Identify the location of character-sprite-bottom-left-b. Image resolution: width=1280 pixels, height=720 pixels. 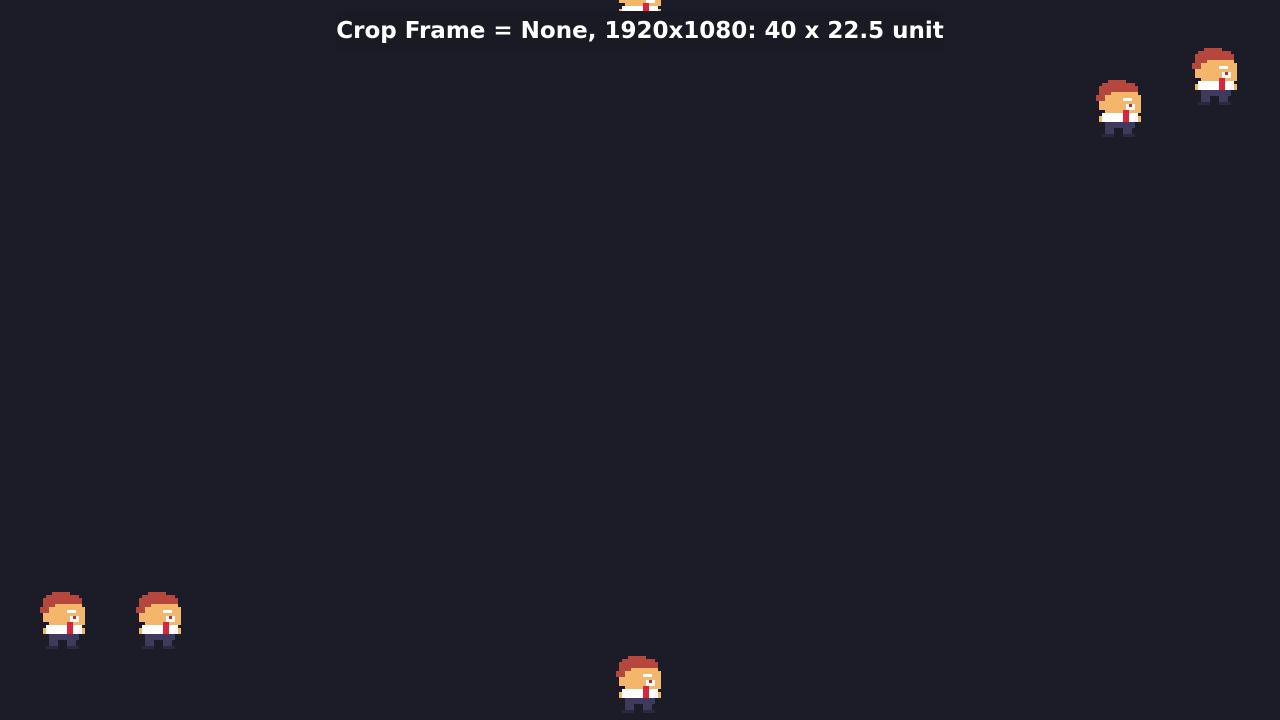
(160, 622).